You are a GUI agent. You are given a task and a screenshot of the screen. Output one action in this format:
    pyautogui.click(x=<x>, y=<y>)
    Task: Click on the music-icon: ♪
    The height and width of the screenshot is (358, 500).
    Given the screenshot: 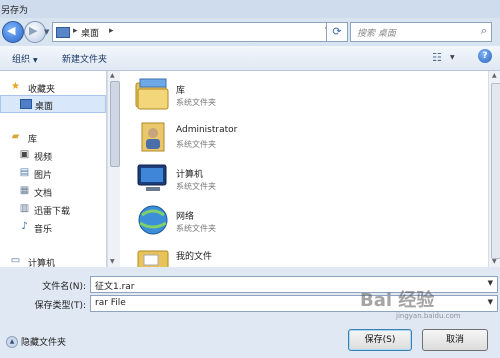 What is the action you would take?
    pyautogui.click(x=24, y=226)
    